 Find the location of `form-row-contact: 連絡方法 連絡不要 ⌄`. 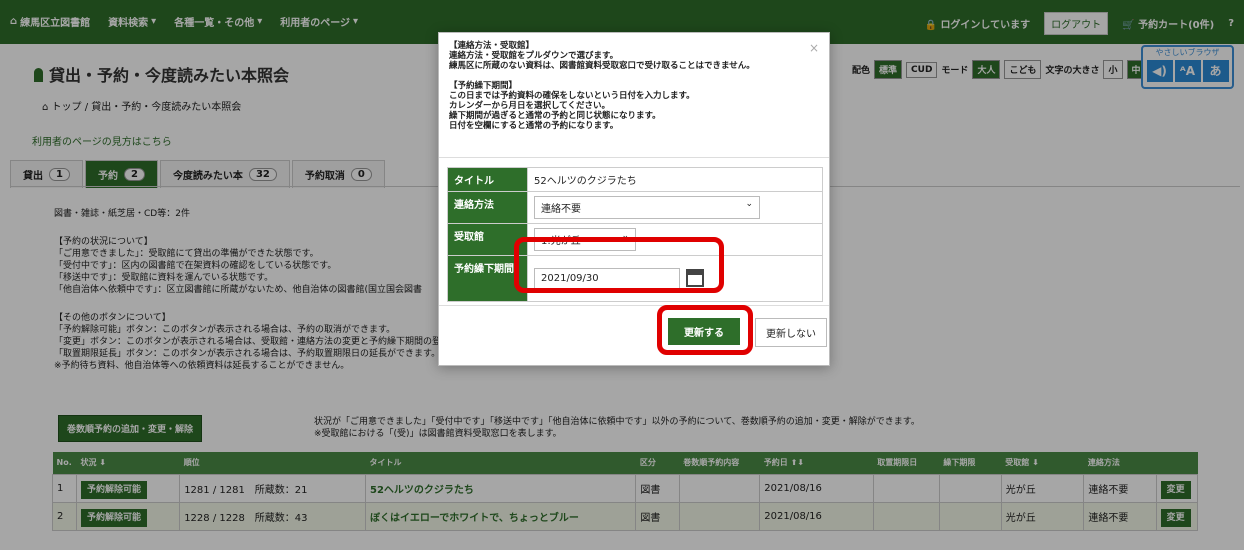

form-row-contact: 連絡方法 連絡不要 ⌄ is located at coordinates (635, 207).